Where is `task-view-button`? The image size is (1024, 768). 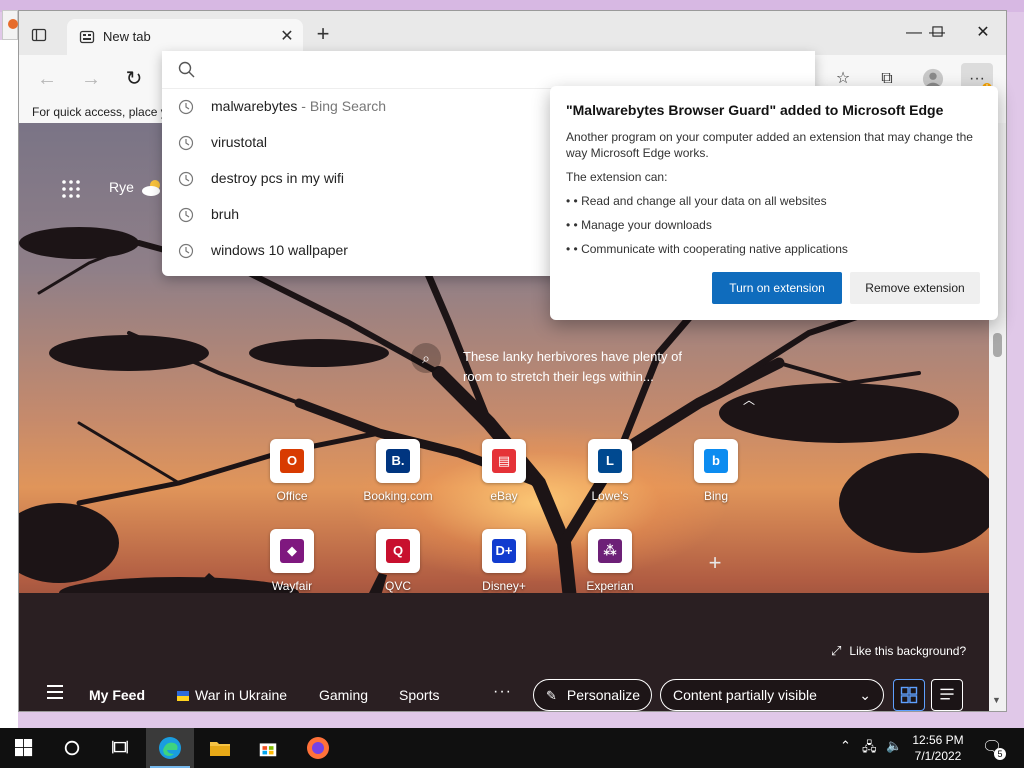 task-view-button is located at coordinates (120, 748).